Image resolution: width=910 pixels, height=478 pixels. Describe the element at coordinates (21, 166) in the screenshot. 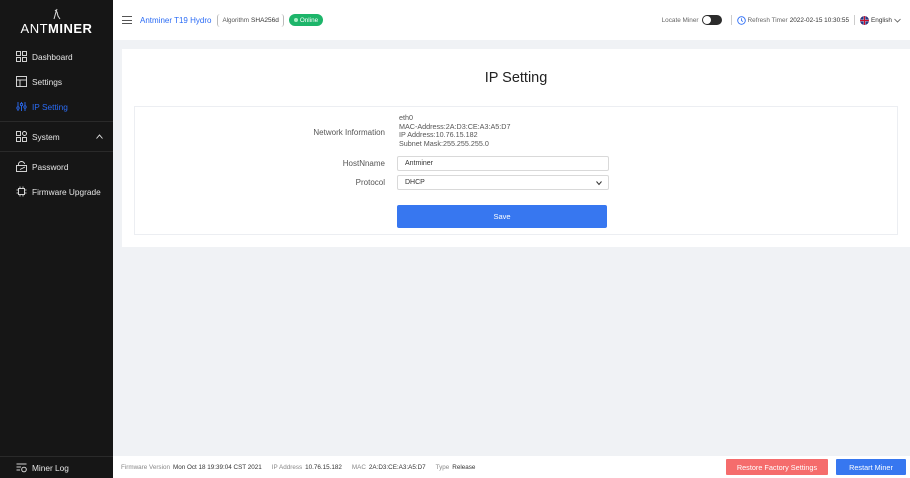

I see `password-icon` at that location.